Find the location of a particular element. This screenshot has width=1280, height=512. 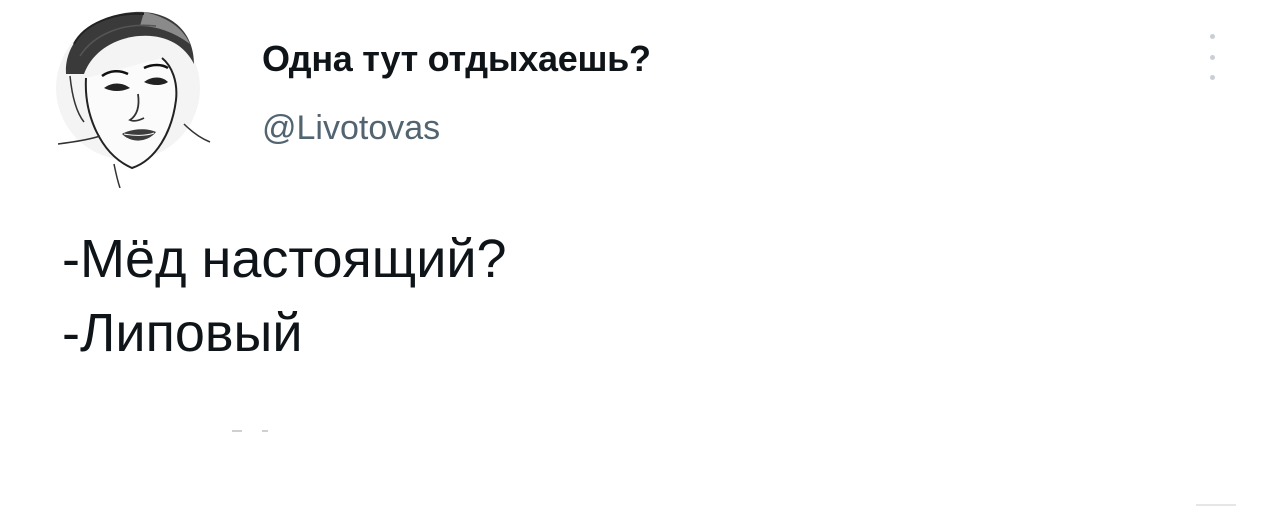

more-options-icon is located at coordinates (1212, 57).